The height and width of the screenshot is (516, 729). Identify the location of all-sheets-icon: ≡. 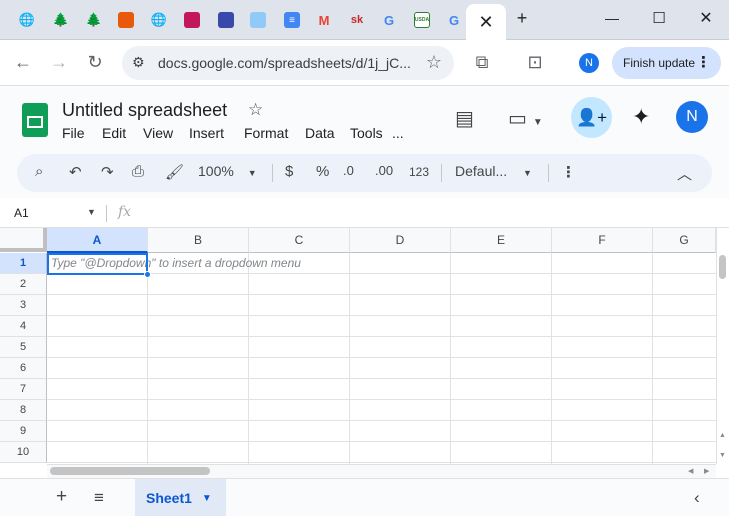
(99, 498).